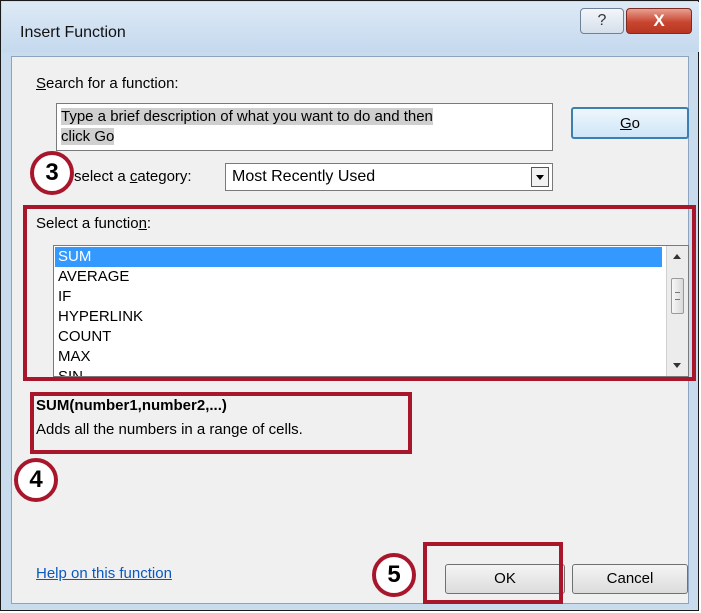 This screenshot has height=613, width=701. Describe the element at coordinates (358, 337) in the screenshot. I see `function-item-count: COUNT` at that location.